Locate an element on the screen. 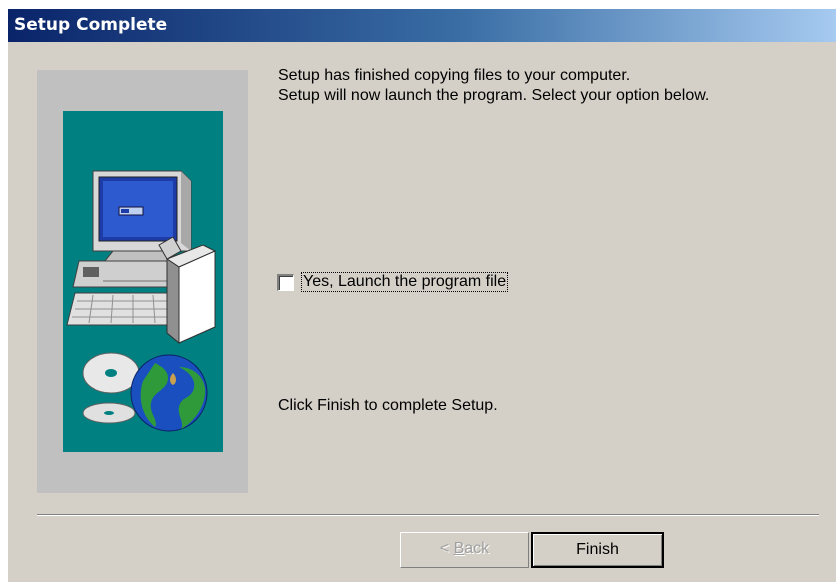 The image size is (836, 582). title-bar: Setup Complete is located at coordinates (422, 25).